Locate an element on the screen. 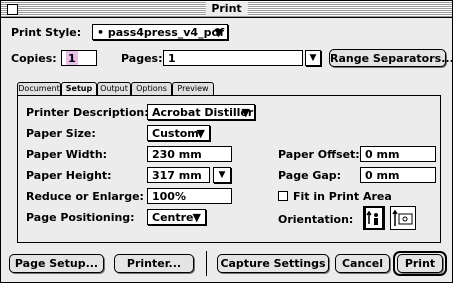  paper-height-field: 317 mm is located at coordinates (178, 175).